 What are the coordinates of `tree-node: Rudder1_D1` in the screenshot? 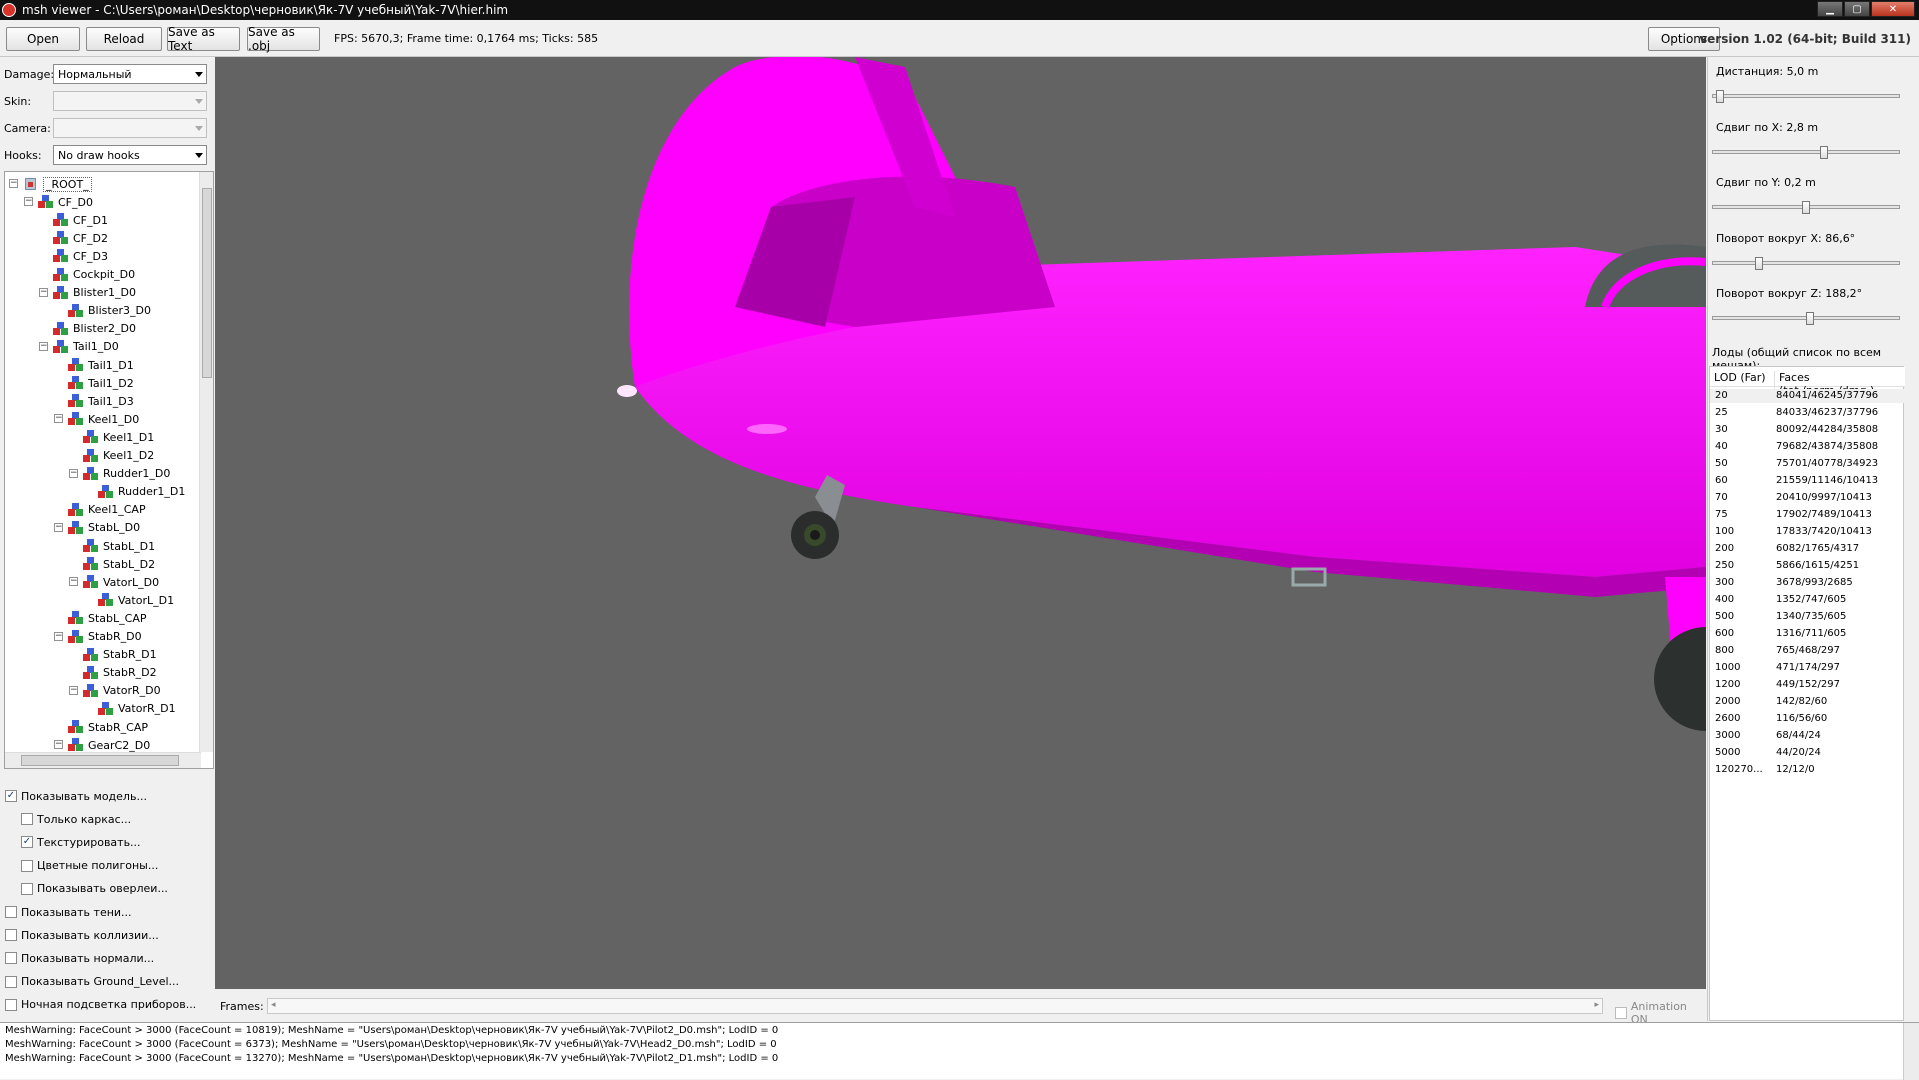 It's located at (141, 492).